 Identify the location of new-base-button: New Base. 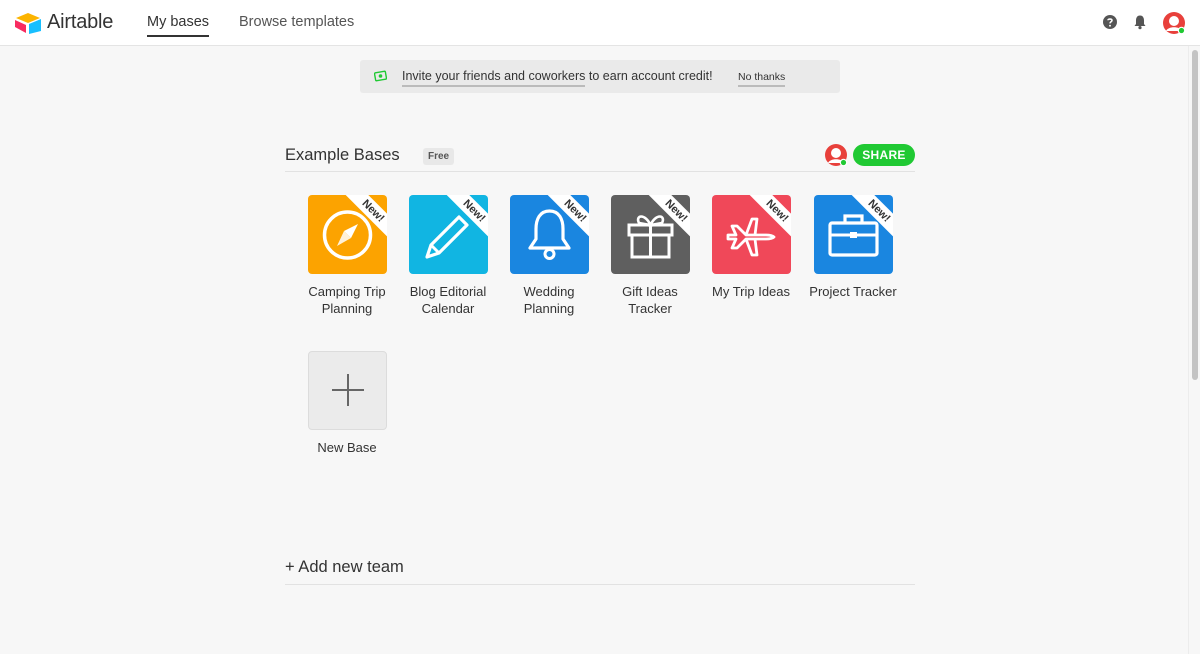
(347, 403).